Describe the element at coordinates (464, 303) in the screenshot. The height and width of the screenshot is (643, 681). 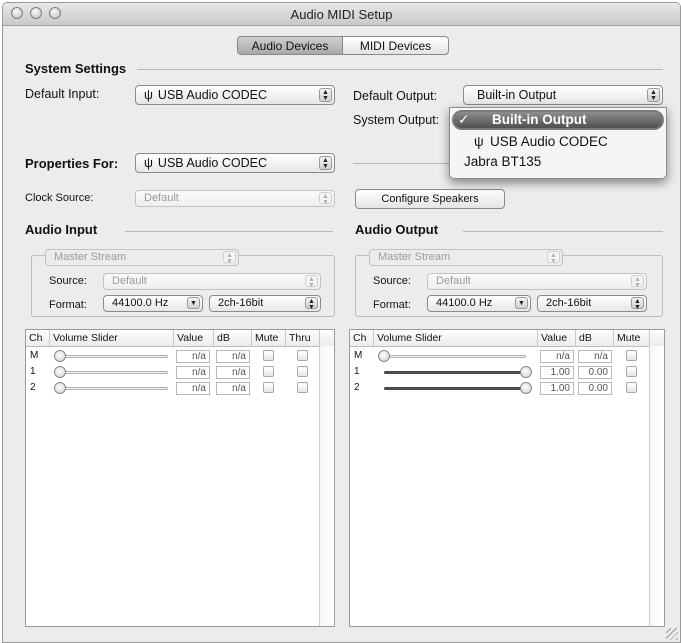
I see `output-format-rate-value: 44100.0 Hz` at that location.